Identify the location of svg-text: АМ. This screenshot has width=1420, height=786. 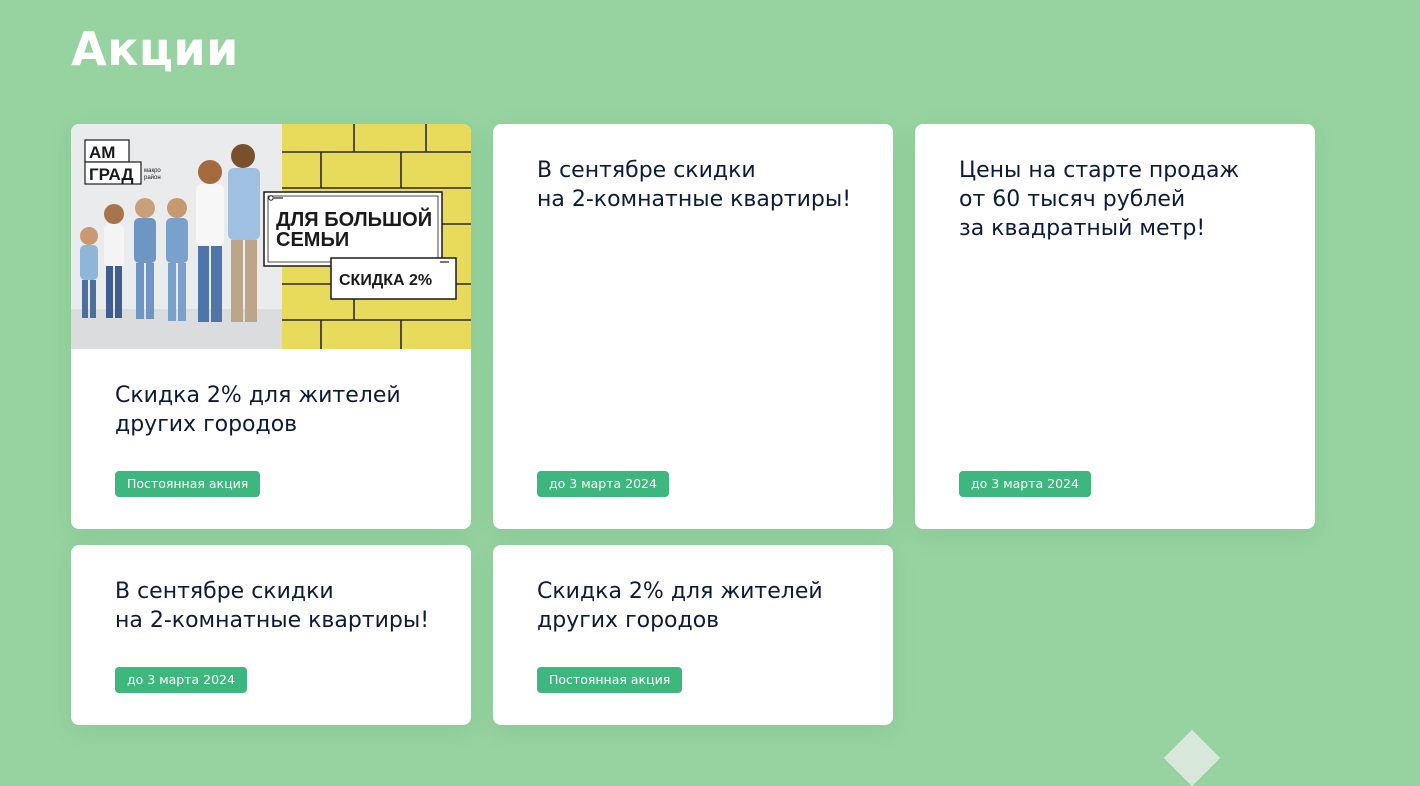
(102, 152).